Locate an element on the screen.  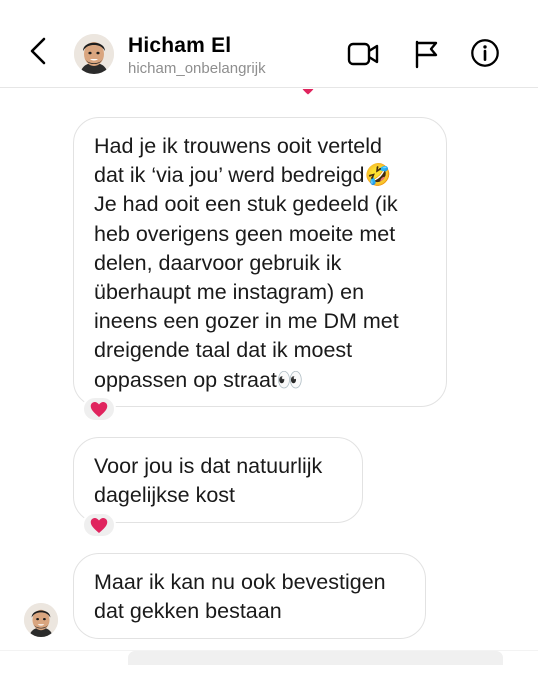
composer-area is located at coordinates (269, 665).